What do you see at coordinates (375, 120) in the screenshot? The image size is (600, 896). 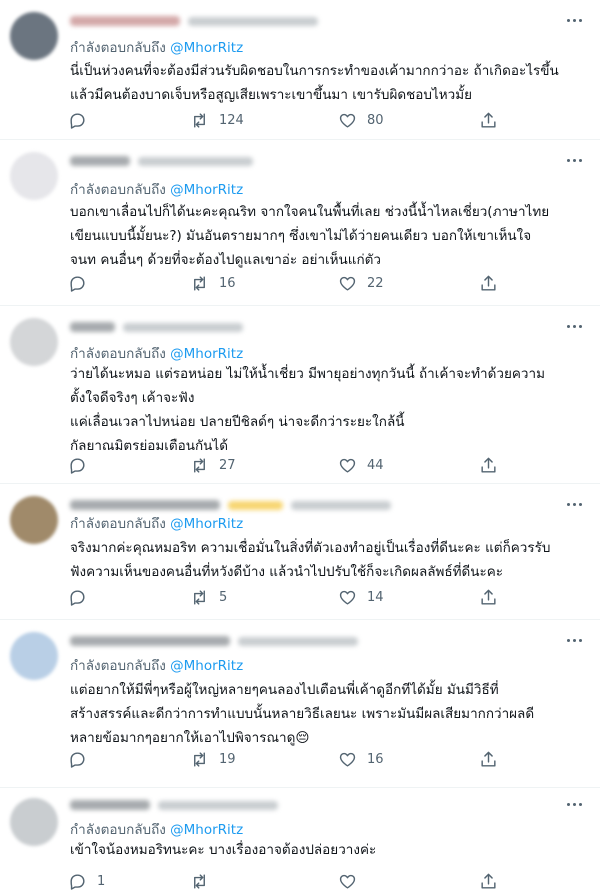 I see `like-count: 80` at bounding box center [375, 120].